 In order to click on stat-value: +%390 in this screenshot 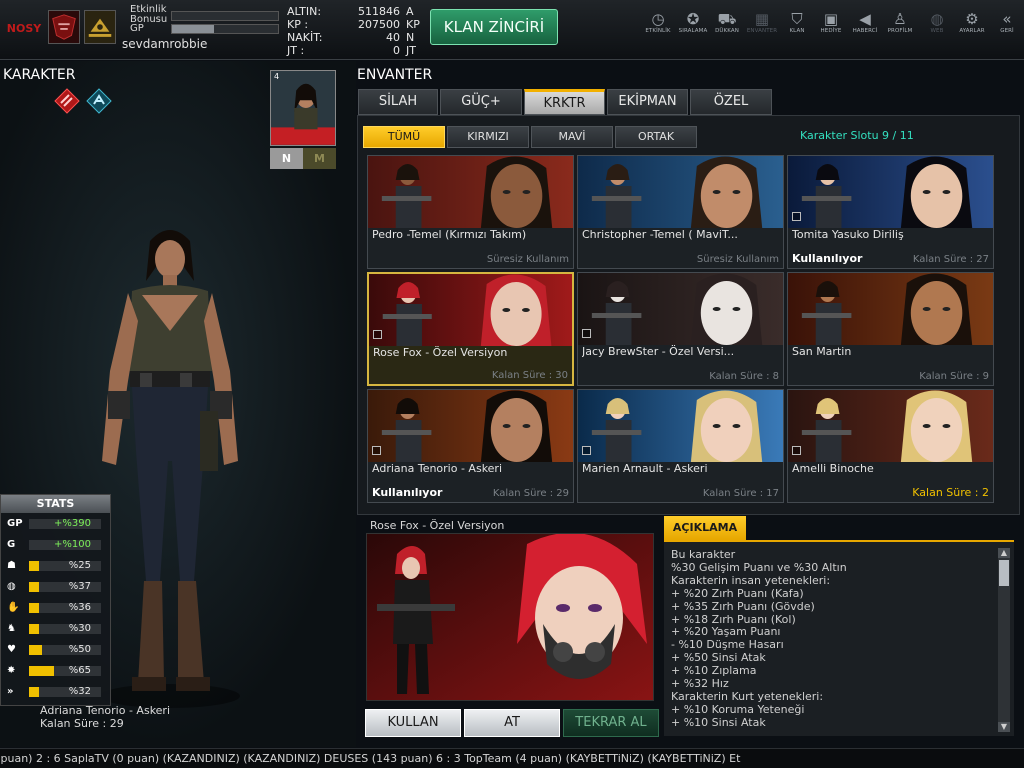, I will do `click(72, 523)`.